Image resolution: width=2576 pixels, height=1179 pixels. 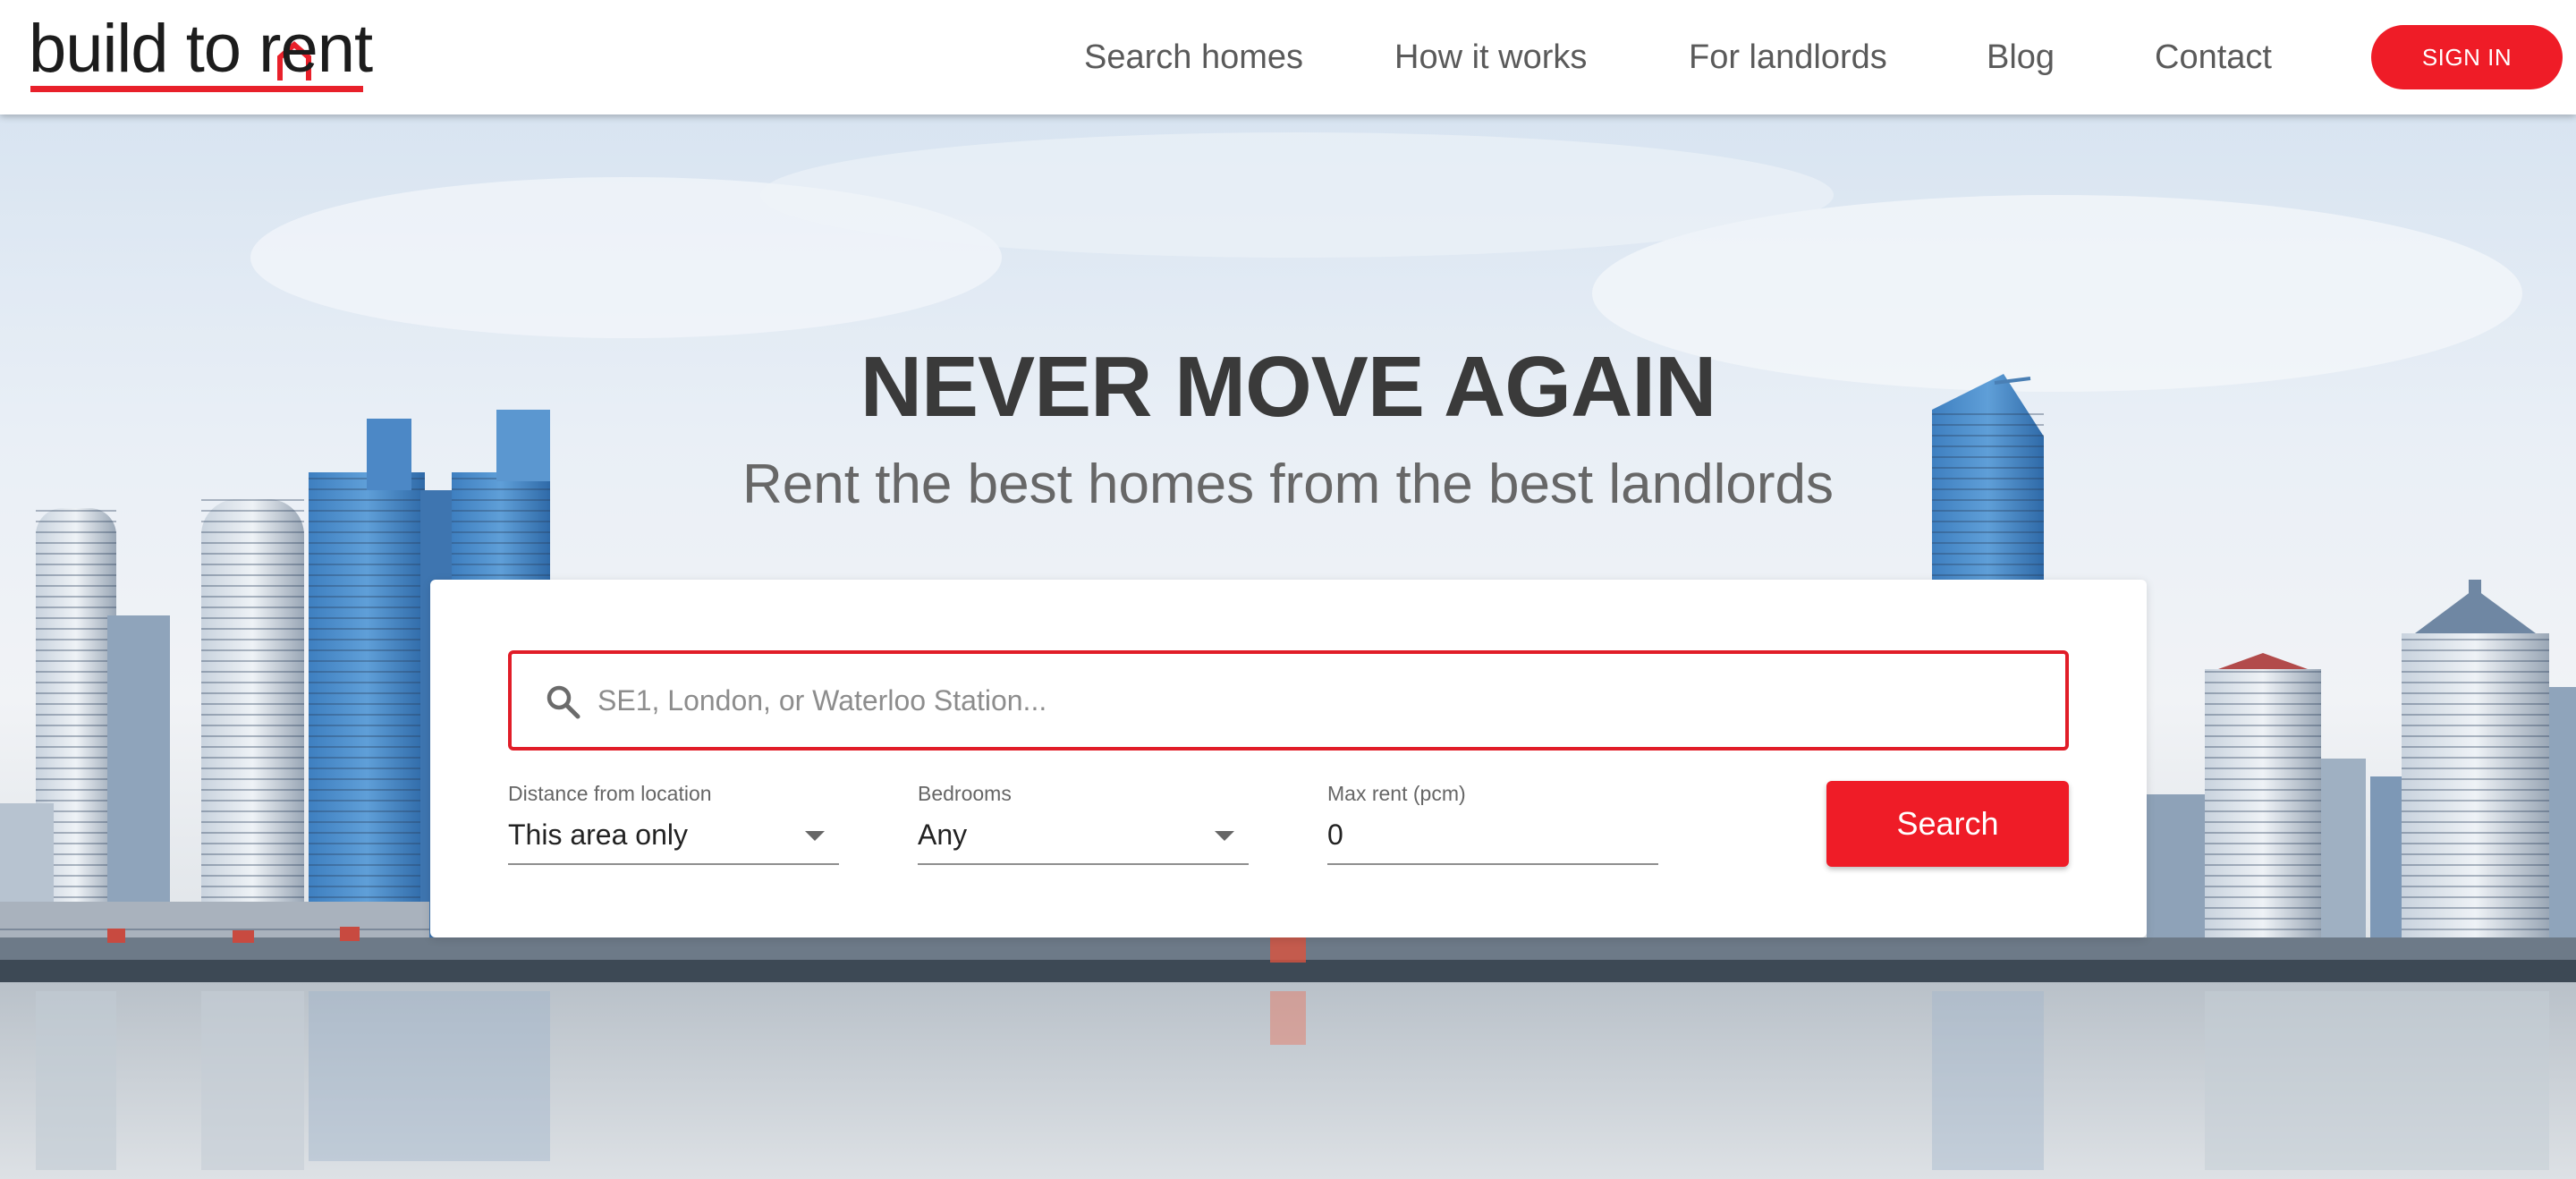 I want to click on distance-value: This area only, so click(x=598, y=835).